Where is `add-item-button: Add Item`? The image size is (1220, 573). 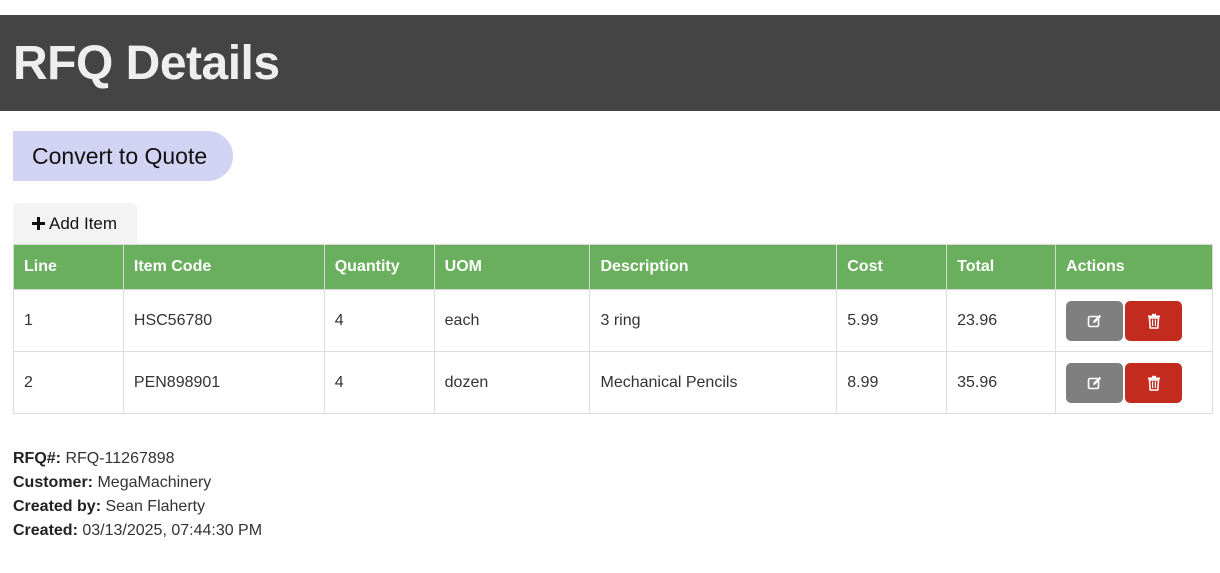
add-item-button: Add Item is located at coordinates (75, 223).